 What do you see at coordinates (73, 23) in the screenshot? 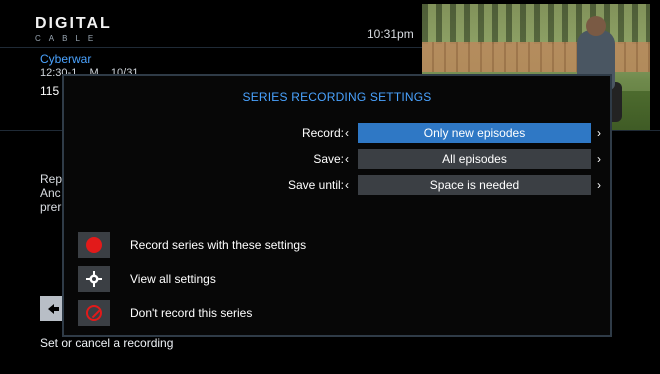
I see `brand-title: DIGITAL` at bounding box center [73, 23].